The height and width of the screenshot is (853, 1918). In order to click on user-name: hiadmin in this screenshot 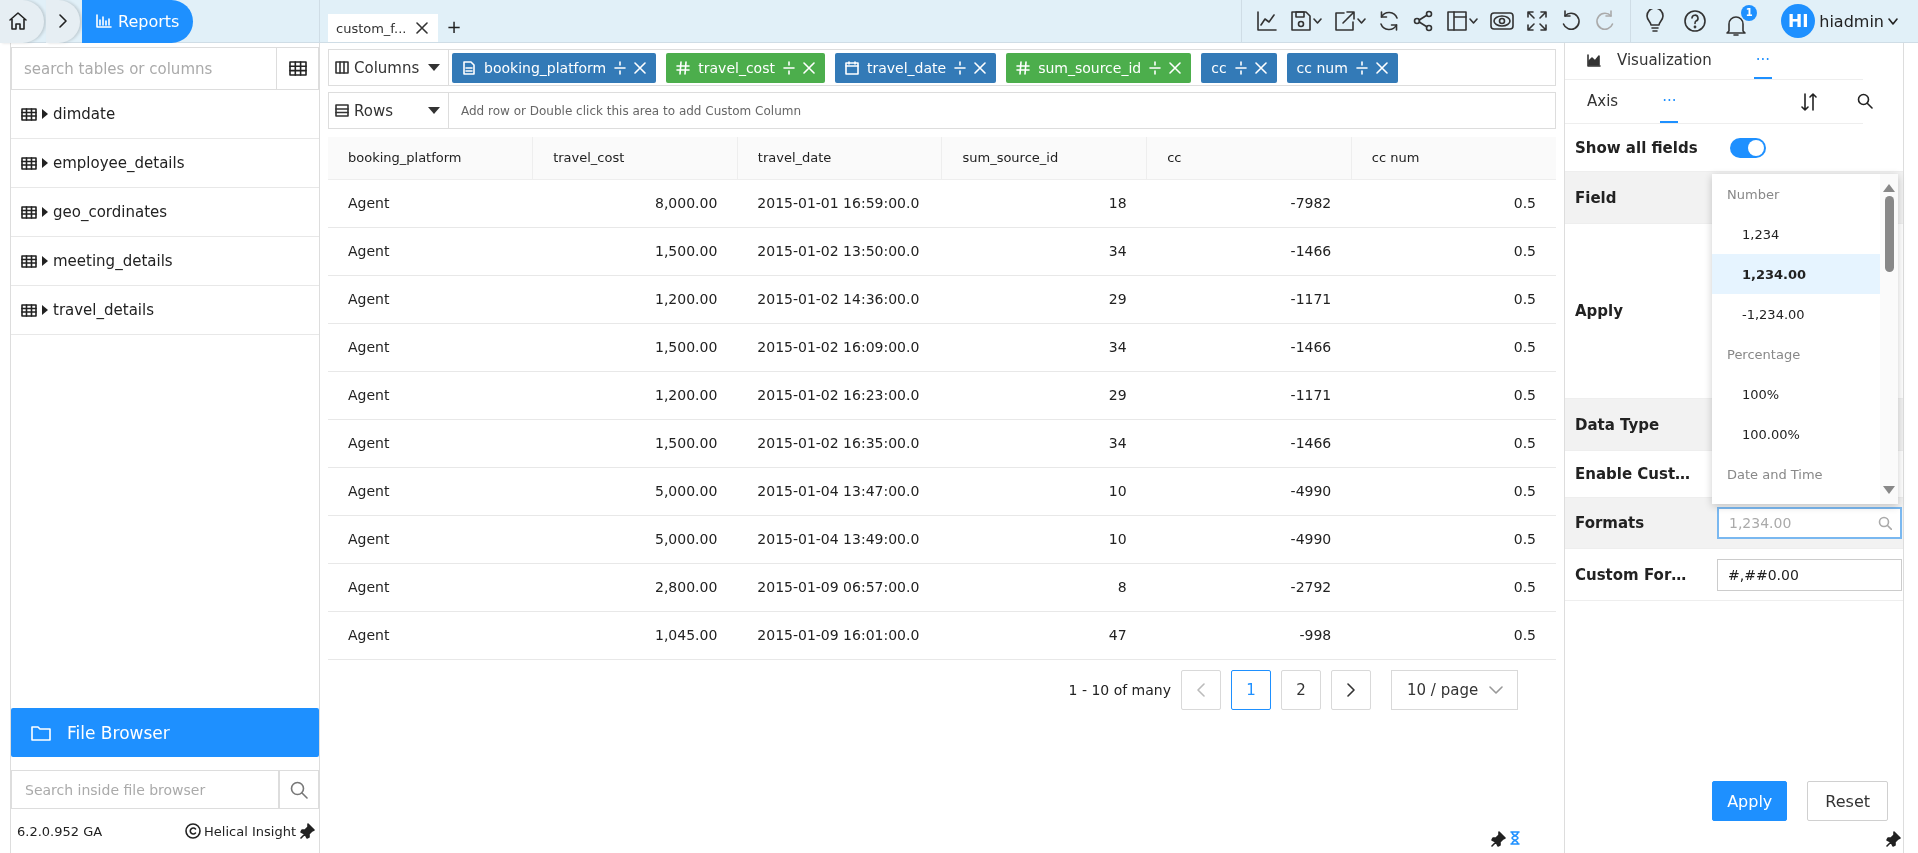, I will do `click(1851, 21)`.